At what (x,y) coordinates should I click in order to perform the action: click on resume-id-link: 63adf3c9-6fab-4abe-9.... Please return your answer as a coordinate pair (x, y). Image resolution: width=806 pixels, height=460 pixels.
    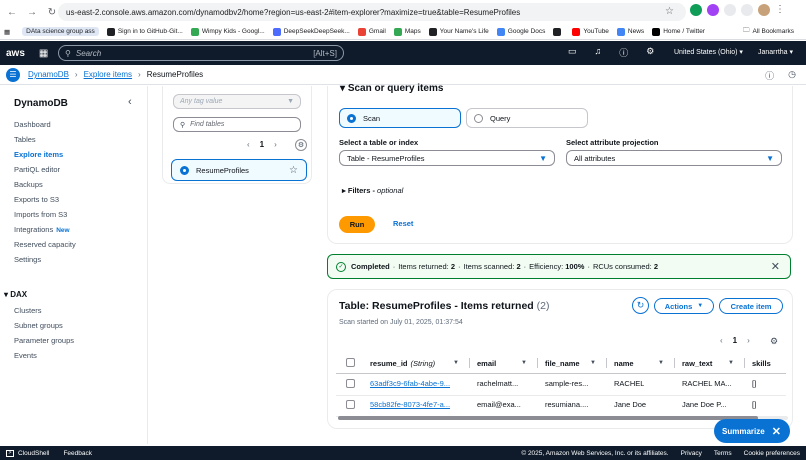
    Looking at the image, I should click on (410, 383).